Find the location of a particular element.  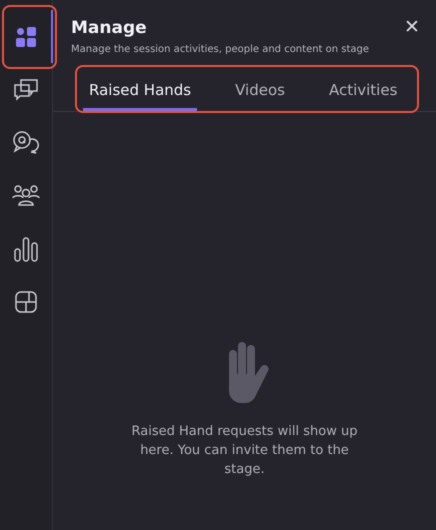

panel-title: Manage is located at coordinates (109, 28).